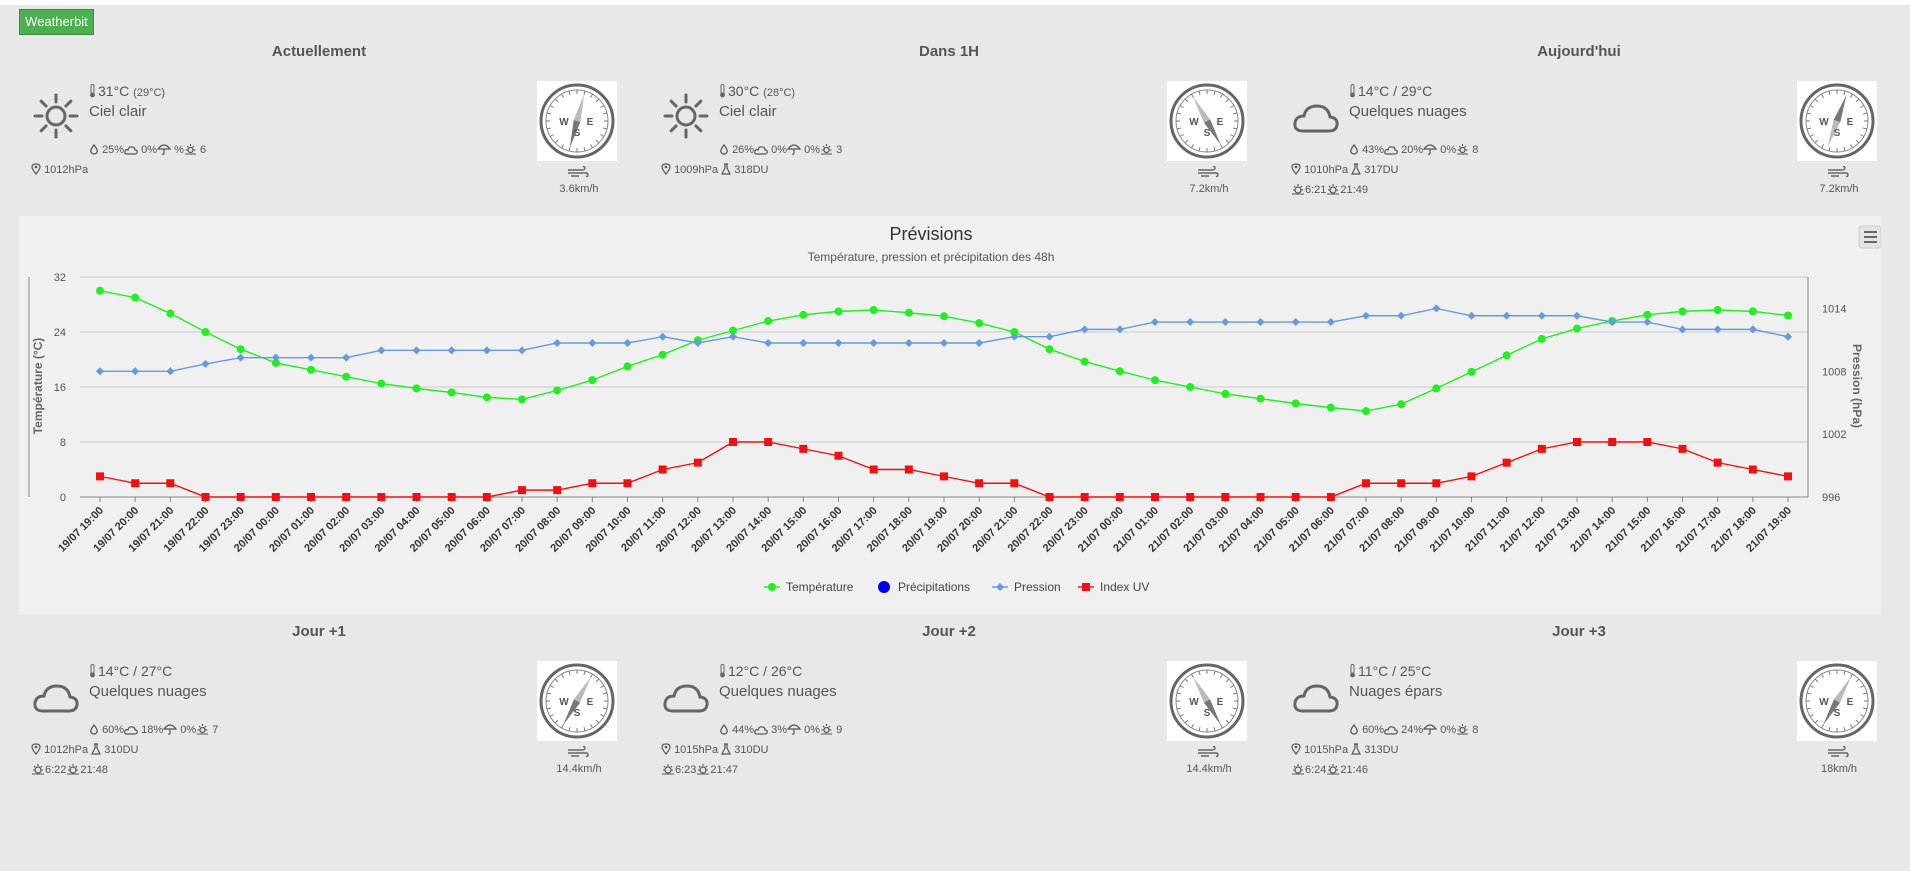 Image resolution: width=1910 pixels, height=871 pixels. I want to click on card-stats: 60% 18% 0% 7, so click(153, 729).